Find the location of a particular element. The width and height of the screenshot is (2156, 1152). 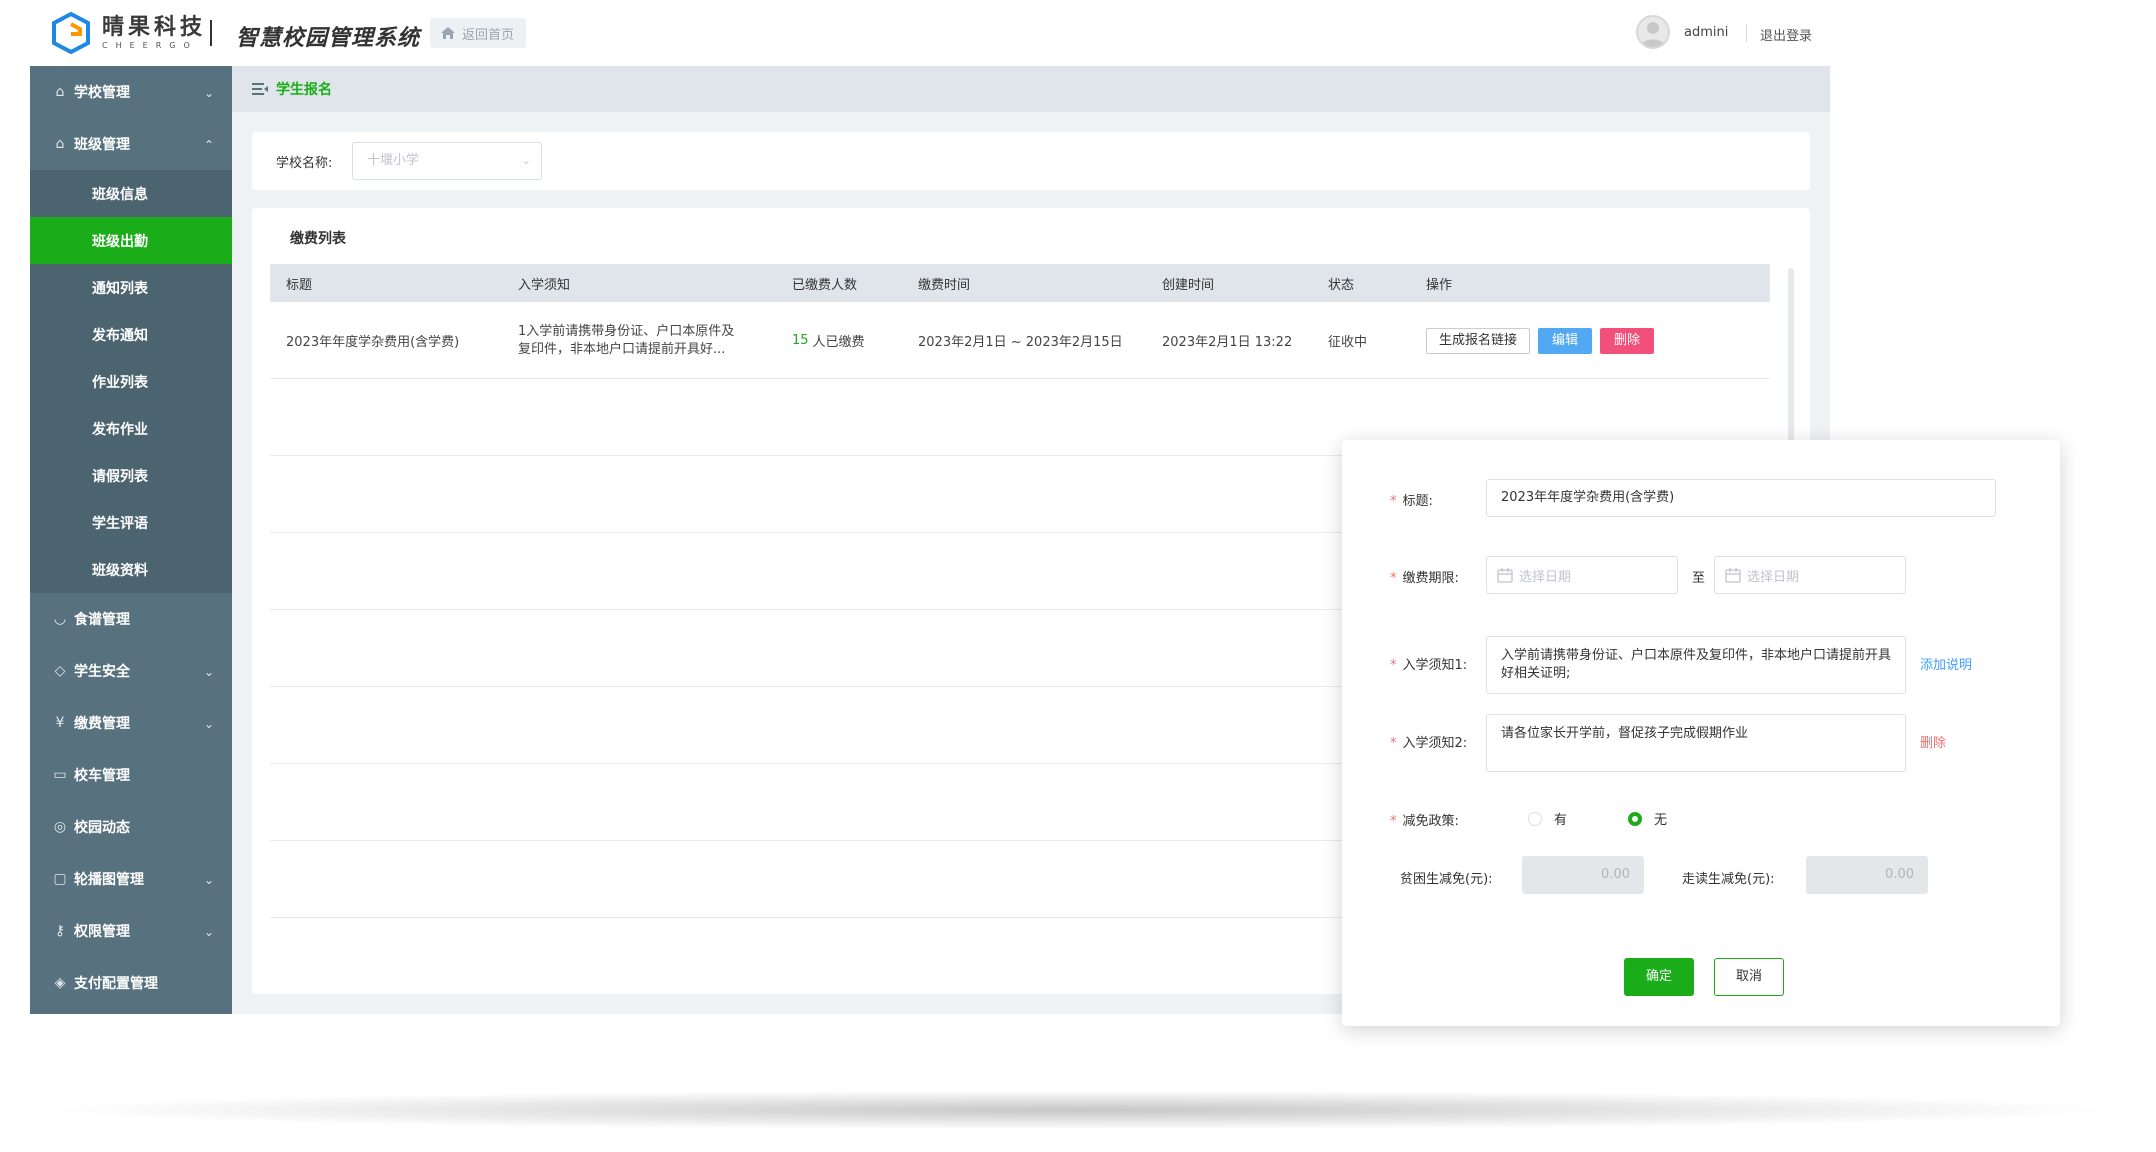

sidebar-item-class-files: 班级资料 is located at coordinates (131, 569).